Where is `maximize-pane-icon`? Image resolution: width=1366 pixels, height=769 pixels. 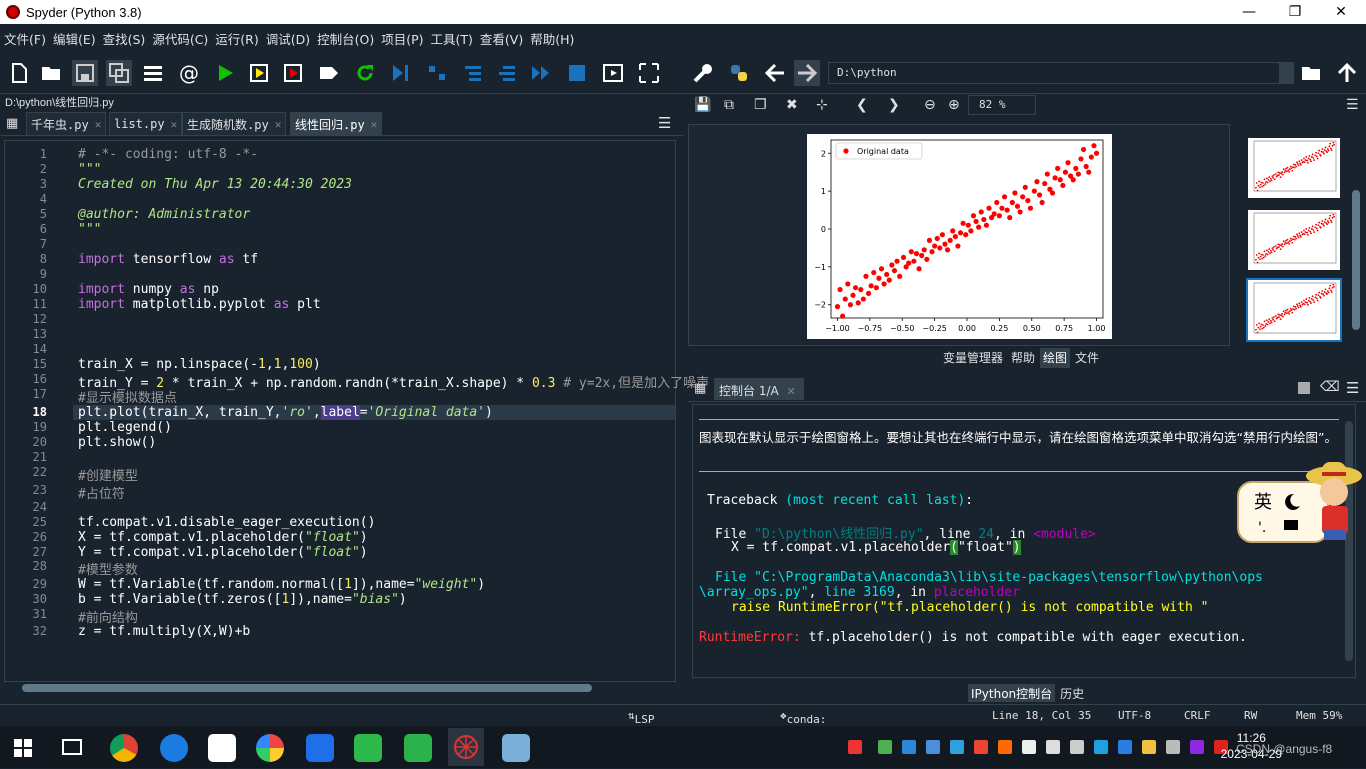 maximize-pane-icon is located at coordinates (613, 73).